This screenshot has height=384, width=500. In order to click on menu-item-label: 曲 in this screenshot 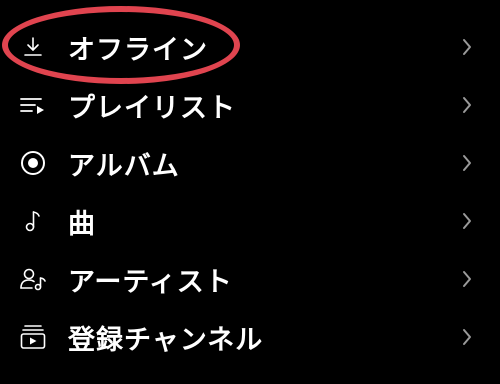, I will do `click(82, 224)`.